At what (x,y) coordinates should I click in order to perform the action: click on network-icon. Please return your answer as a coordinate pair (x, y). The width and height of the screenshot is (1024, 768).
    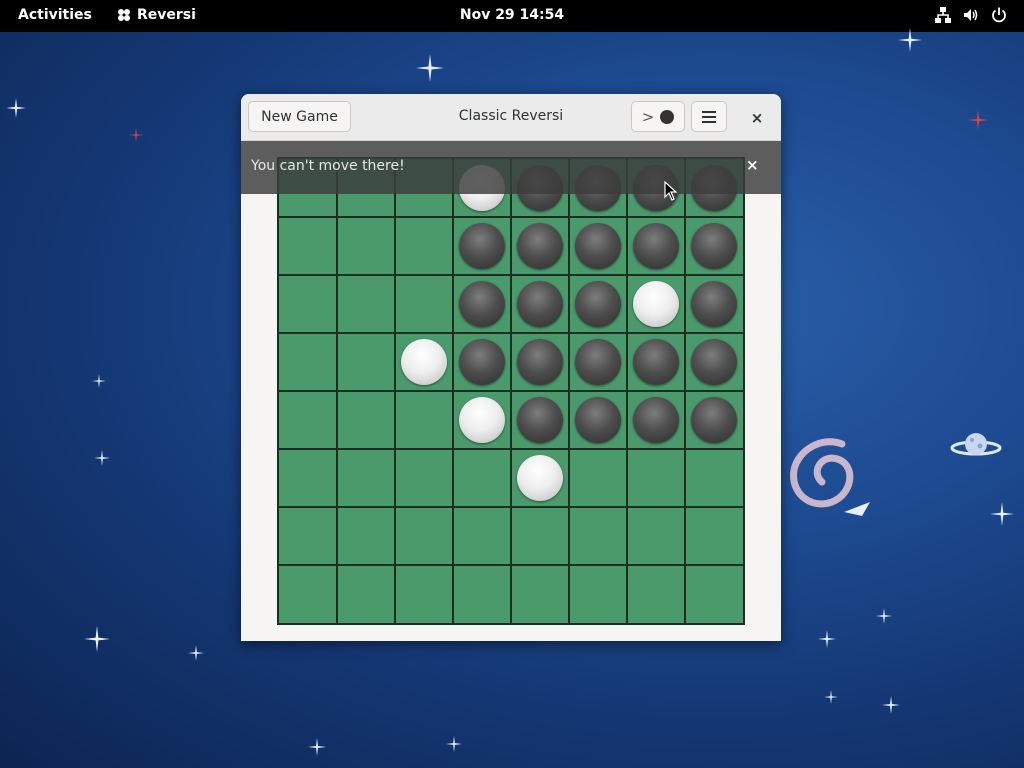
    Looking at the image, I should click on (943, 15).